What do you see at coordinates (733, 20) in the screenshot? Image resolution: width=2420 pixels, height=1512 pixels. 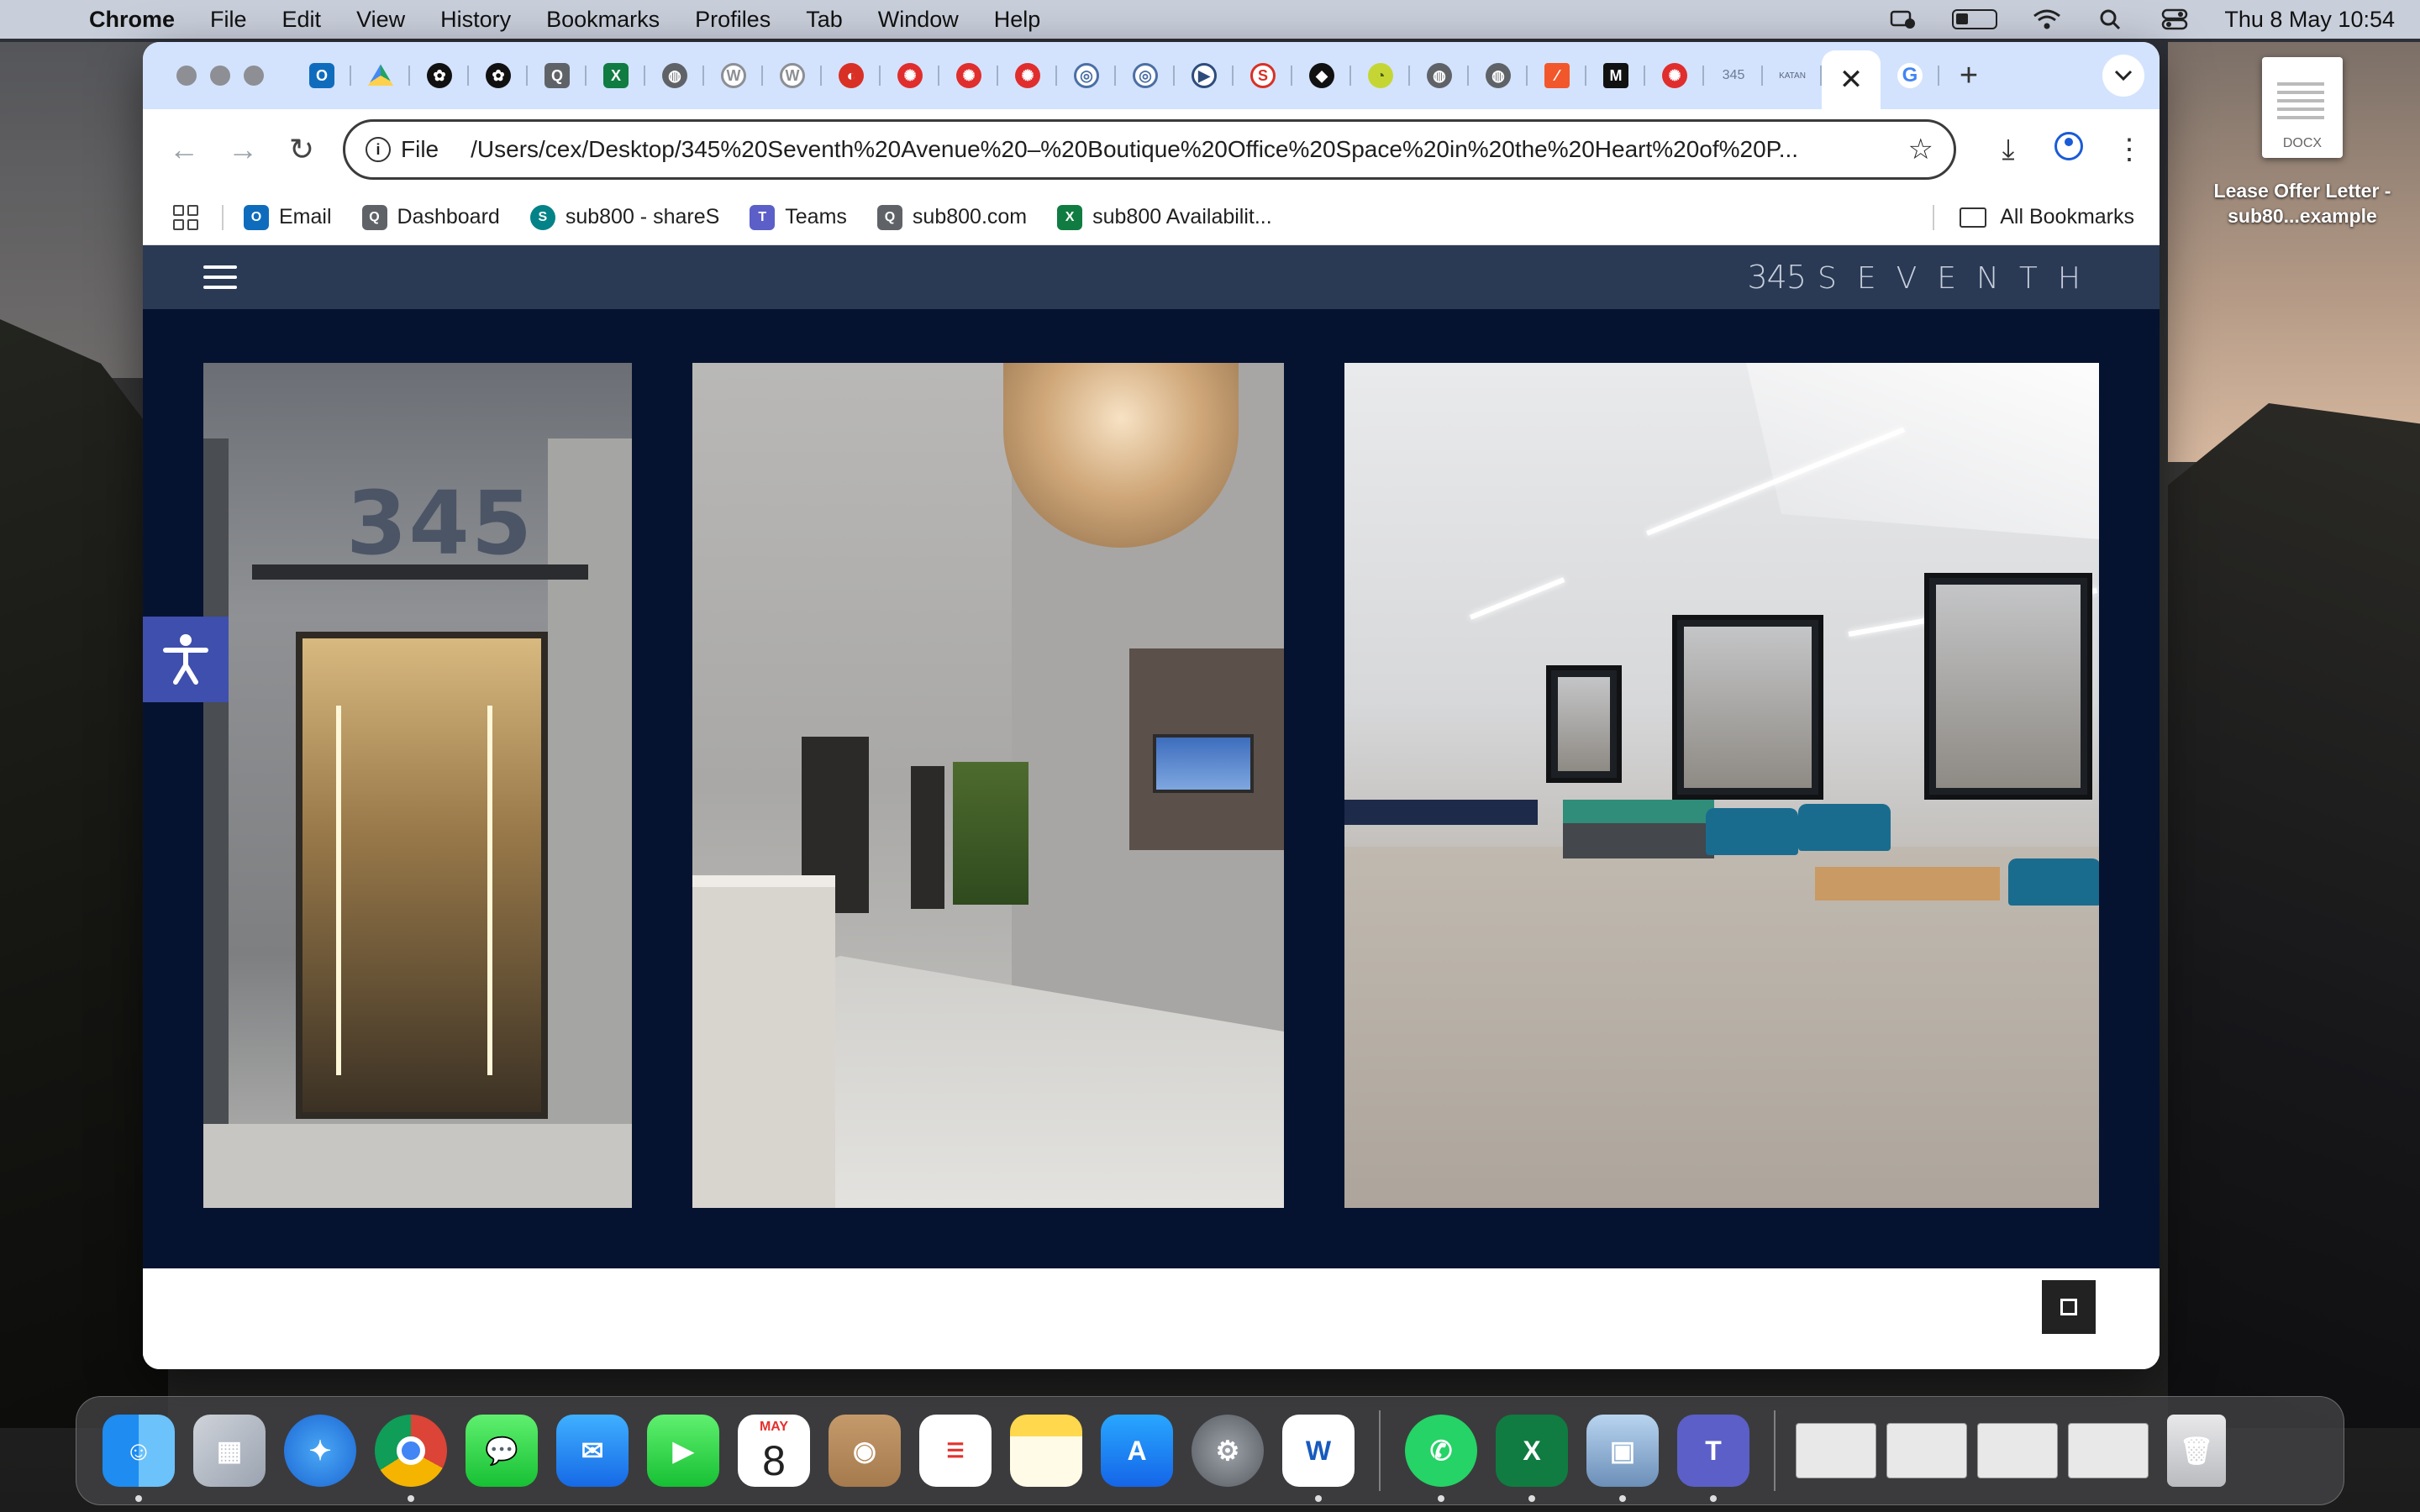 I see `menu-profiles: Profiles` at bounding box center [733, 20].